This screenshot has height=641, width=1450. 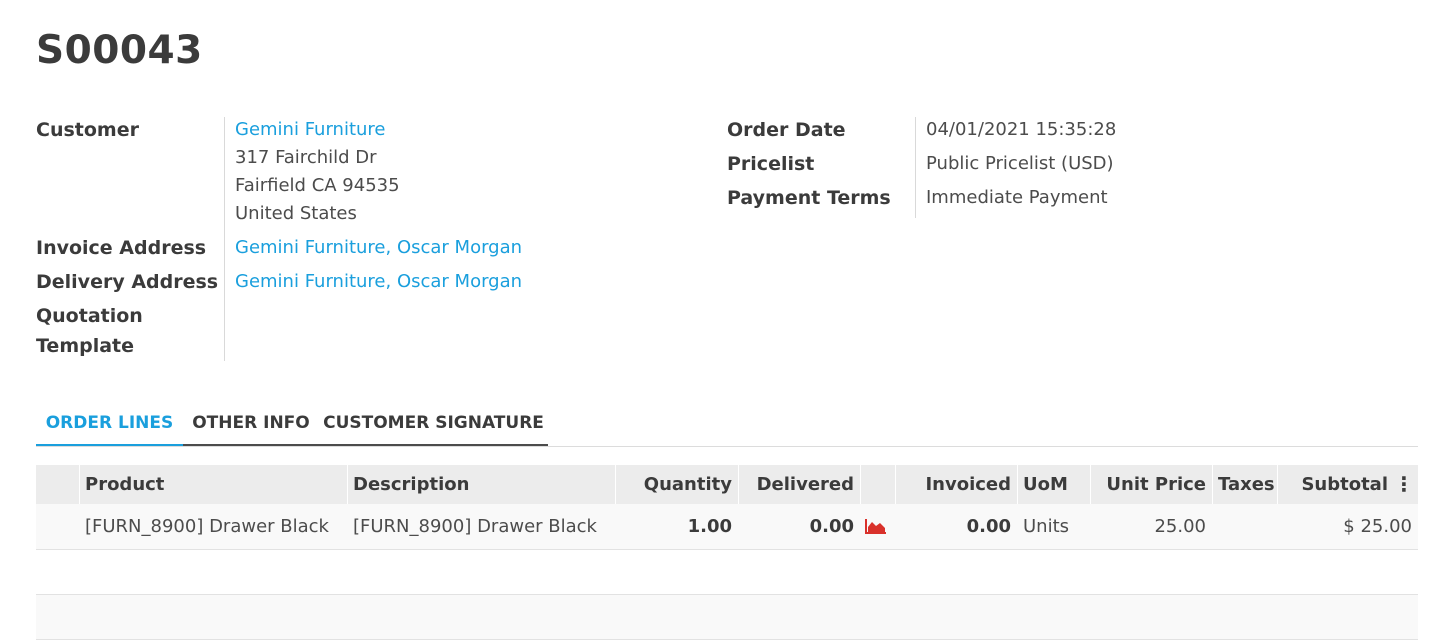 I want to click on tab-bar-underline, so click(x=365, y=445).